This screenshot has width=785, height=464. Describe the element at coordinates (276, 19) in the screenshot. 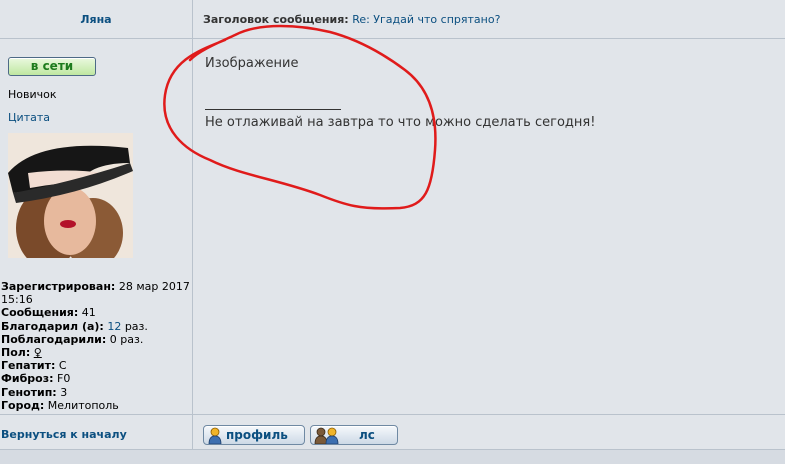

I see `subject-label: Заголовок сообщения:` at that location.